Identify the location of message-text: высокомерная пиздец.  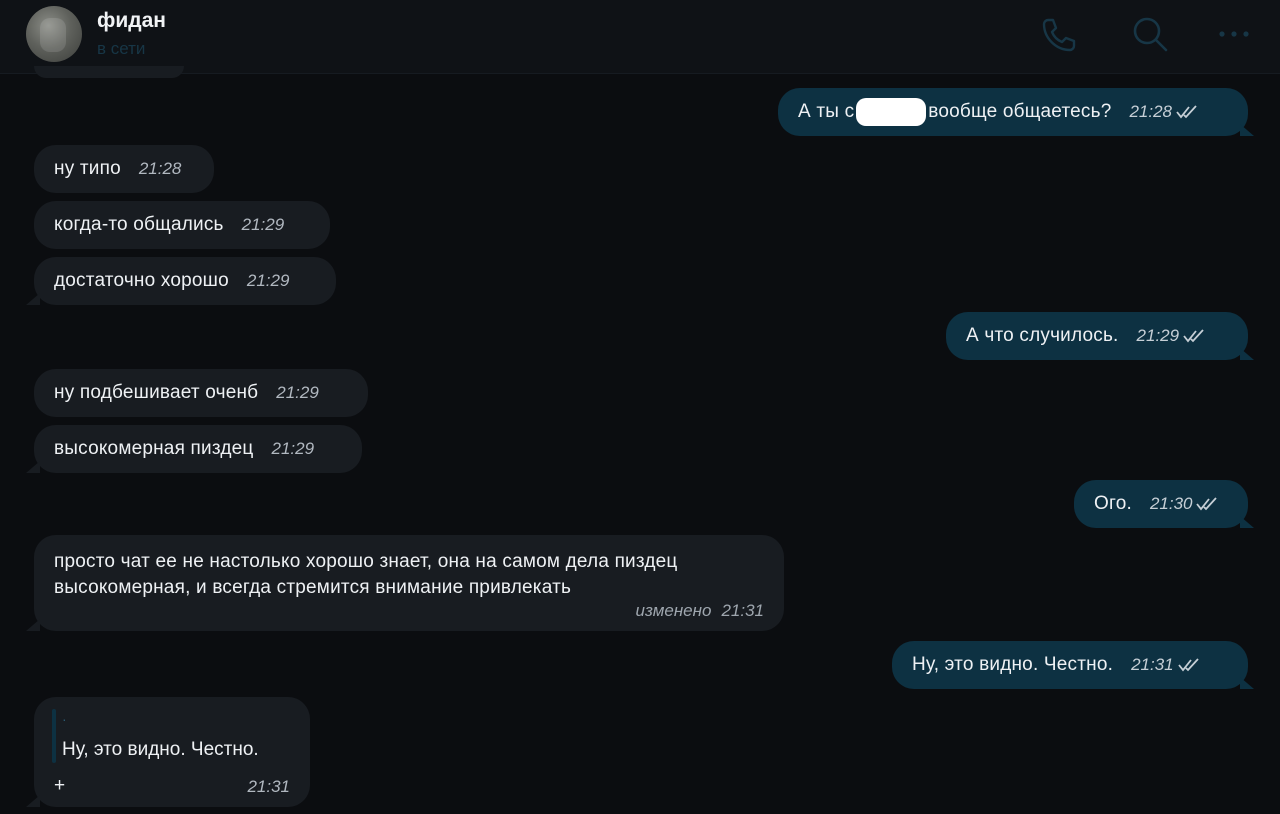
(154, 448).